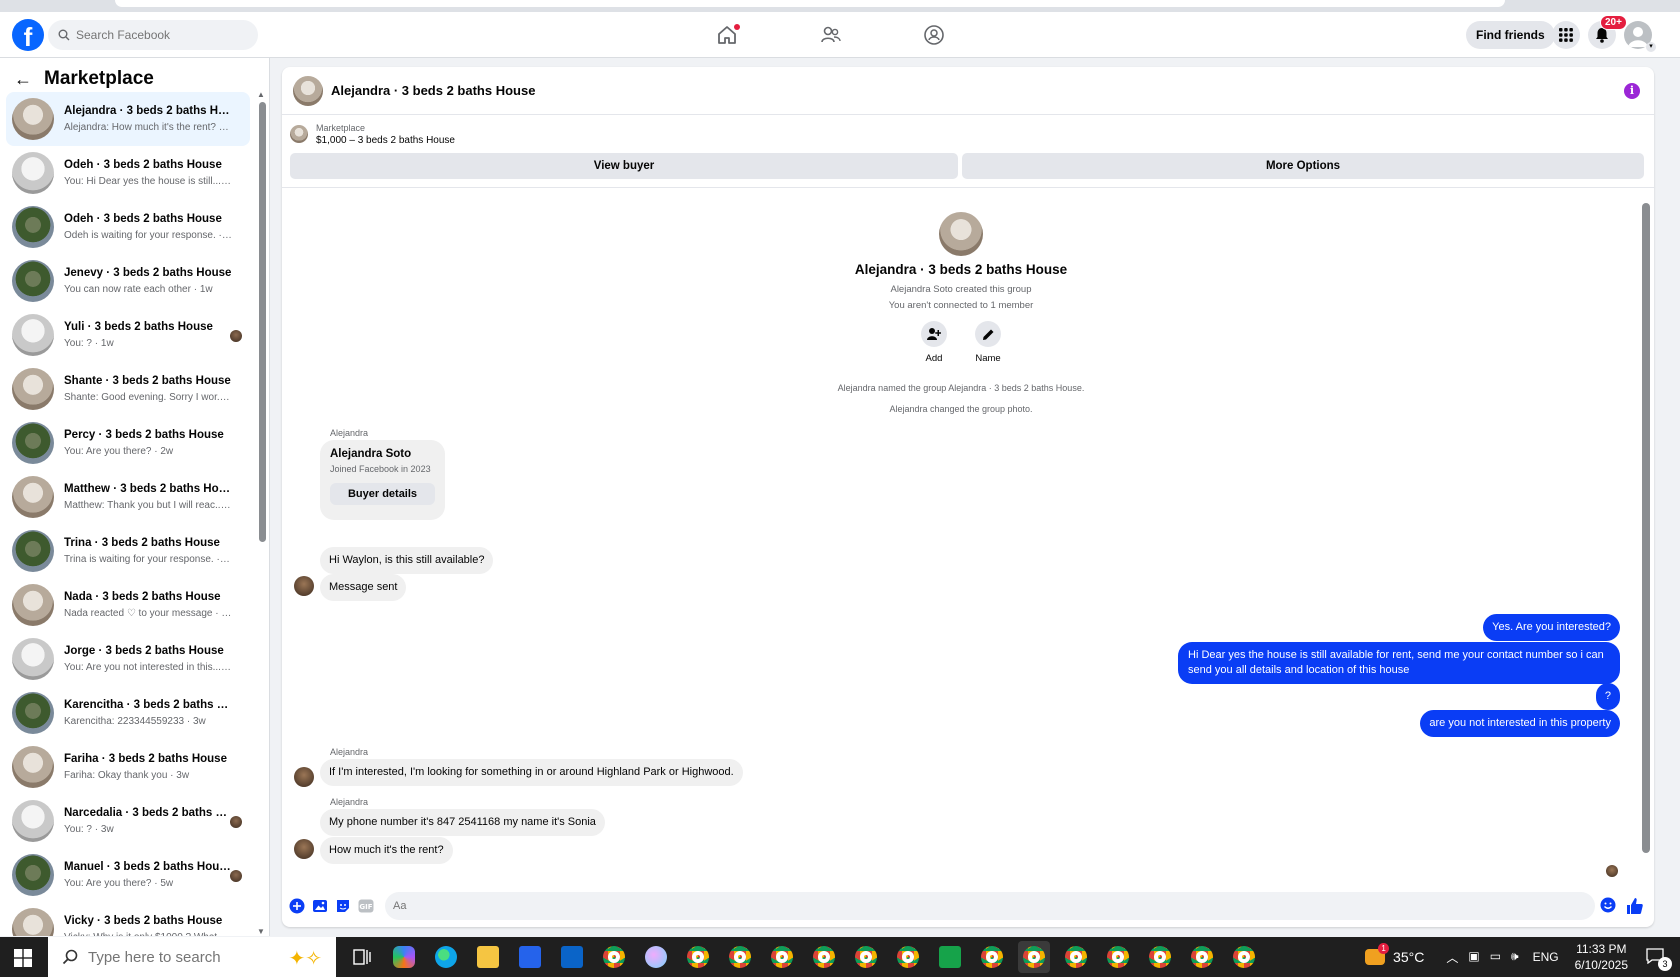 Image resolution: width=1680 pixels, height=977 pixels. I want to click on message-bubble-outgoing: are you not interested in this property, so click(1520, 723).